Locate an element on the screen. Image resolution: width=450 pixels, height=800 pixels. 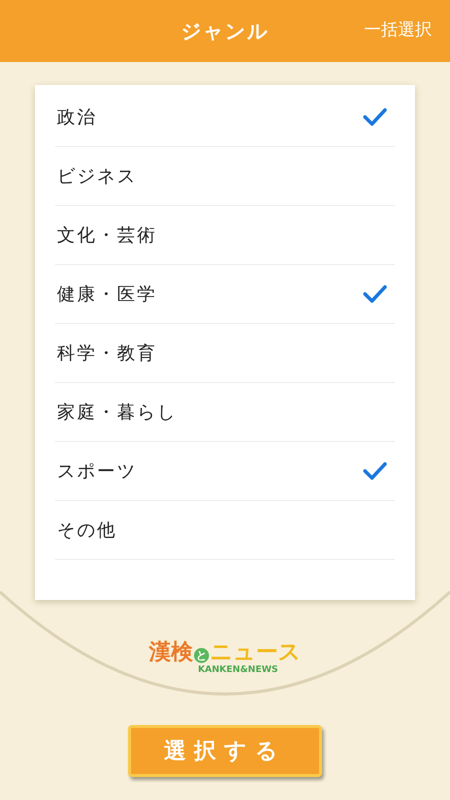
genre-label: 科学・教育 is located at coordinates (106, 353).